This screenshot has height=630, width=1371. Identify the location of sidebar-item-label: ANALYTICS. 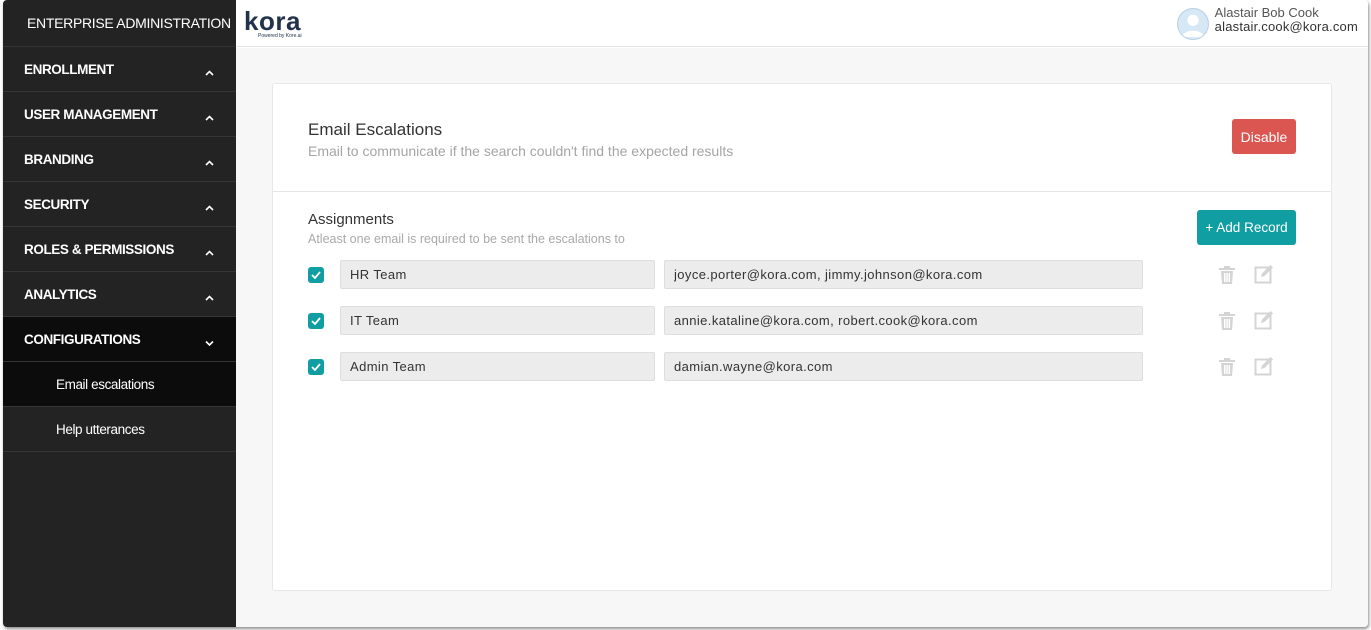
(60, 294).